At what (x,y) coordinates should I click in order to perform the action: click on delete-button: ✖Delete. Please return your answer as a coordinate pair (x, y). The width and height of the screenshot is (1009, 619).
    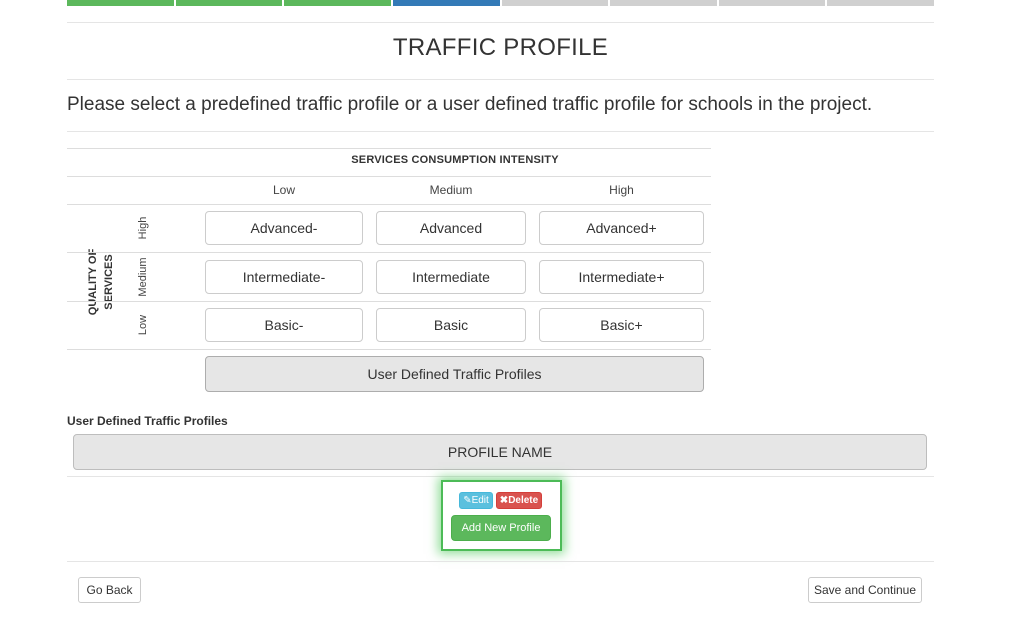
    Looking at the image, I should click on (519, 500).